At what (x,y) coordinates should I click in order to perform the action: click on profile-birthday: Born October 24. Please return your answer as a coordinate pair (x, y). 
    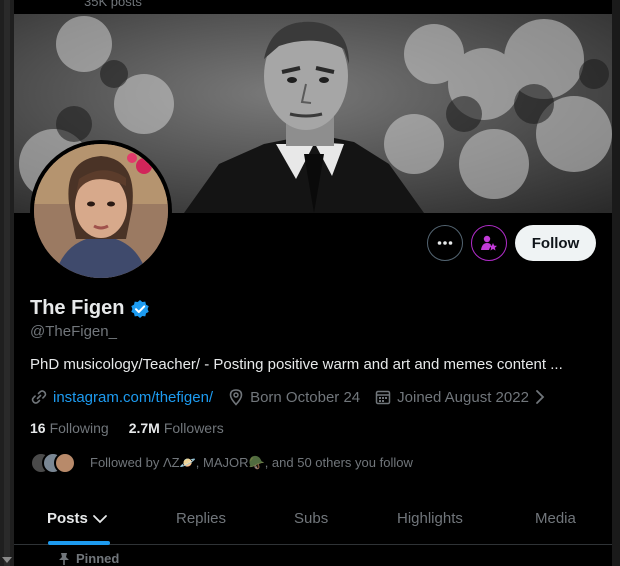
    Looking at the image, I should click on (293, 397).